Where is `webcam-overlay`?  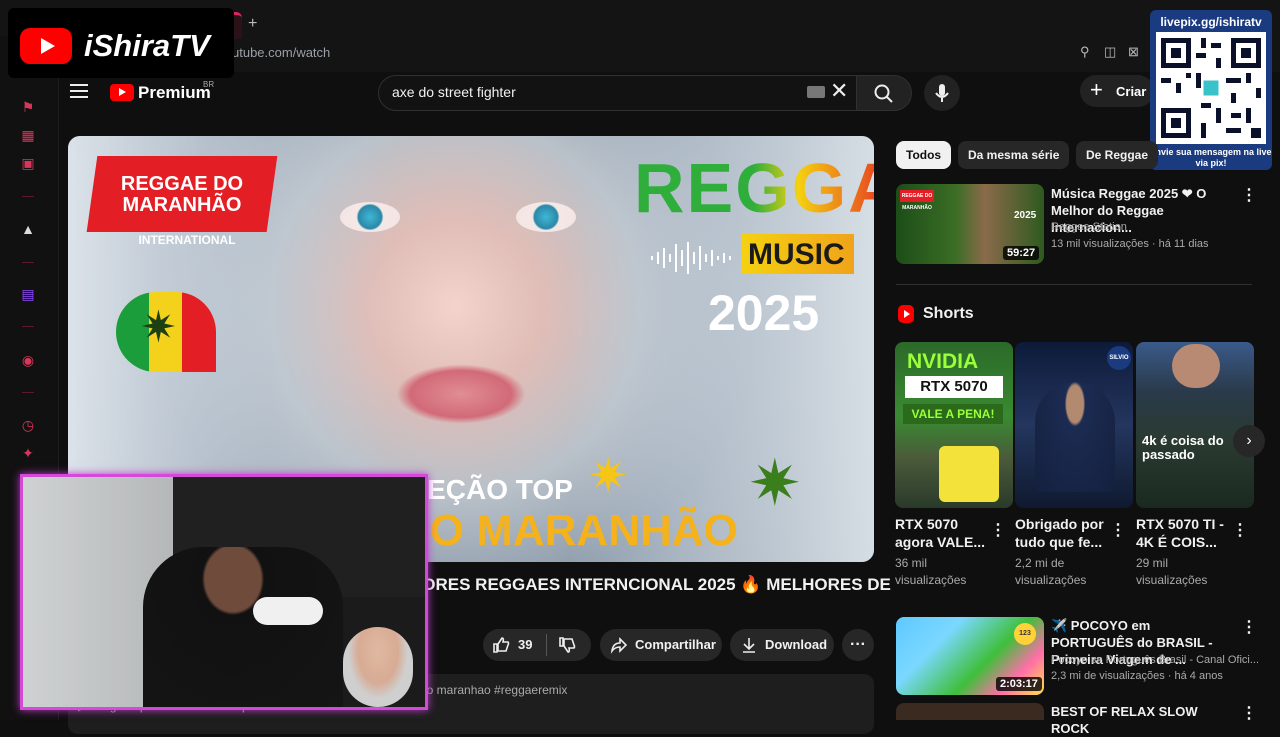 webcam-overlay is located at coordinates (224, 592).